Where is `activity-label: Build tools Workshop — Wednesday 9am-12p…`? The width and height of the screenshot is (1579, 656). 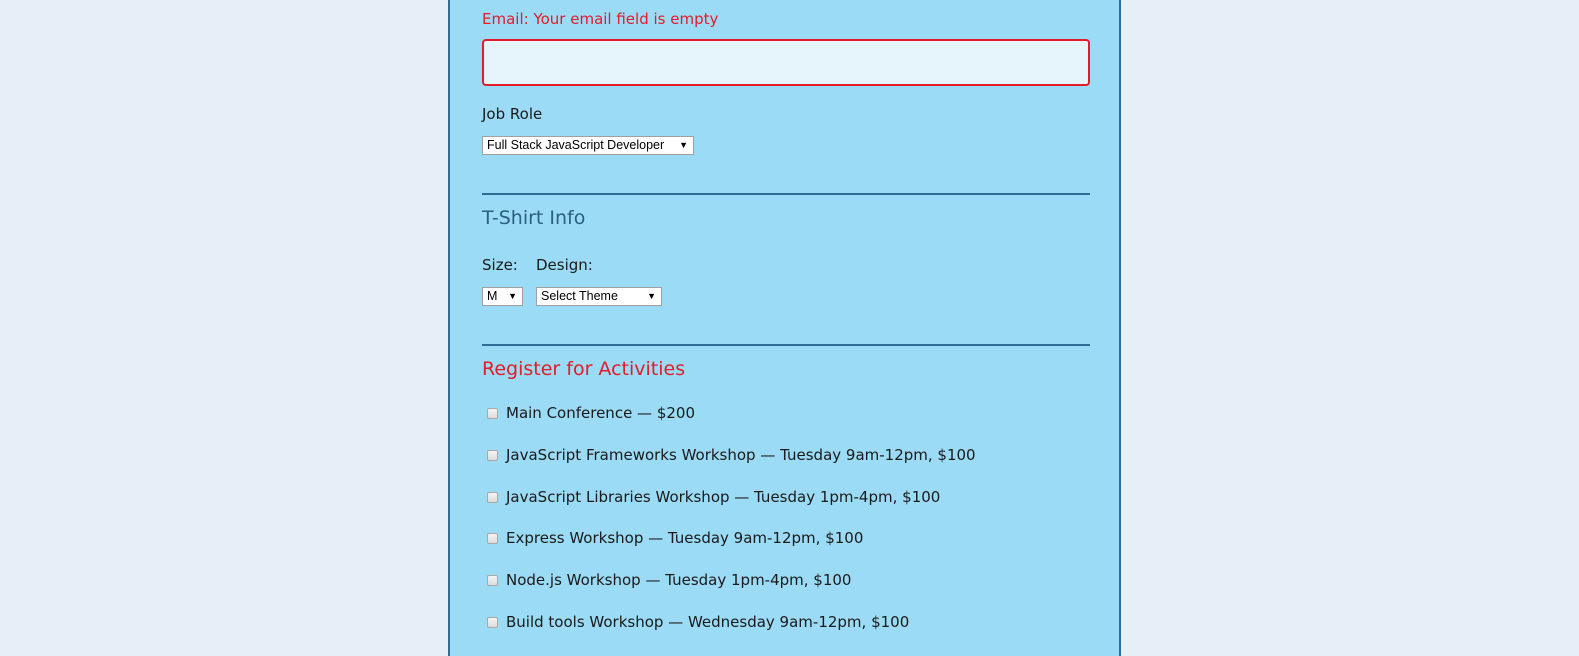 activity-label: Build tools Workshop — Wednesday 9am-12p… is located at coordinates (708, 622).